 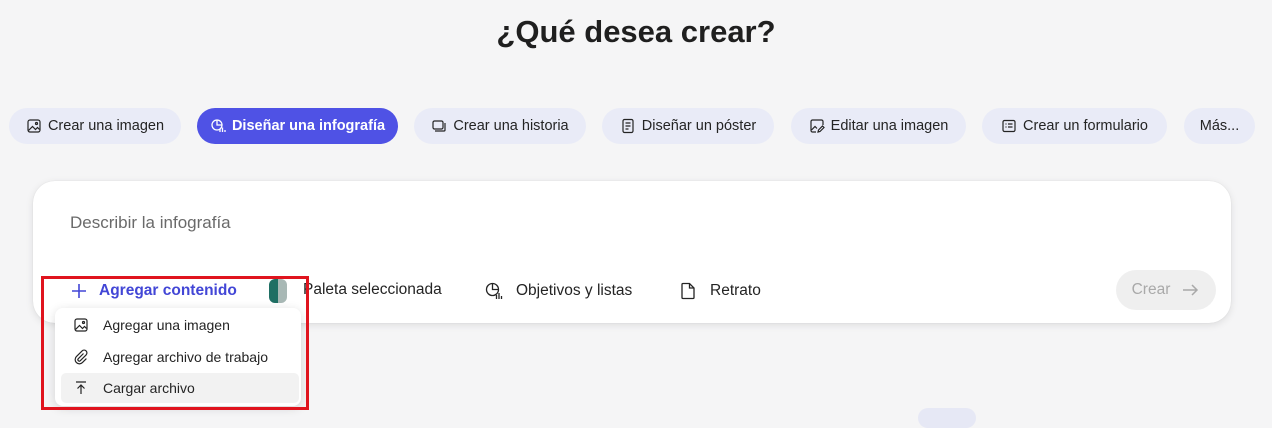 I want to click on palette-button: Paleta seleccionada, so click(x=372, y=290).